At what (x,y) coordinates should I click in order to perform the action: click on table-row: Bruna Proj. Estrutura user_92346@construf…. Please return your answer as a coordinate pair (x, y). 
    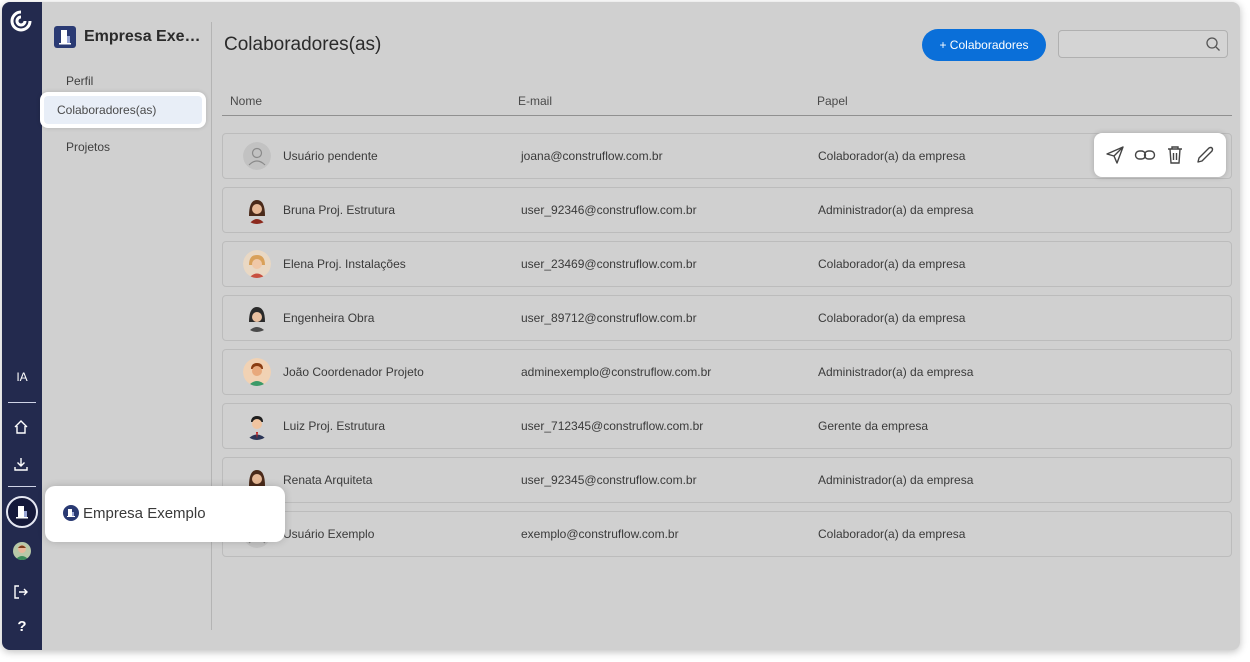
    Looking at the image, I should click on (727, 210).